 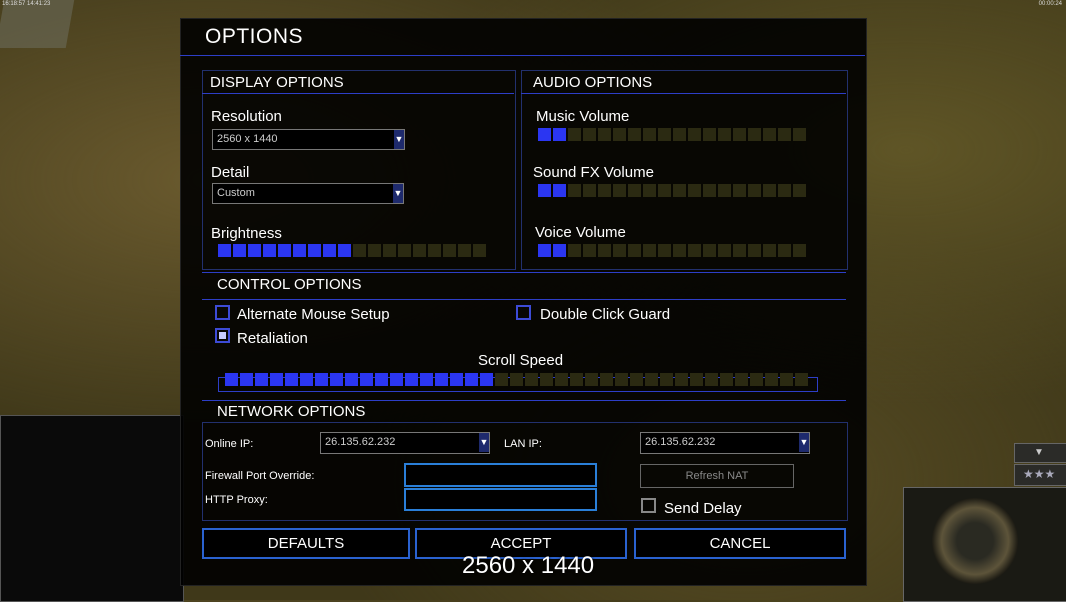 What do you see at coordinates (308, 193) in the screenshot?
I see `detail-dropdown: Custom ▼` at bounding box center [308, 193].